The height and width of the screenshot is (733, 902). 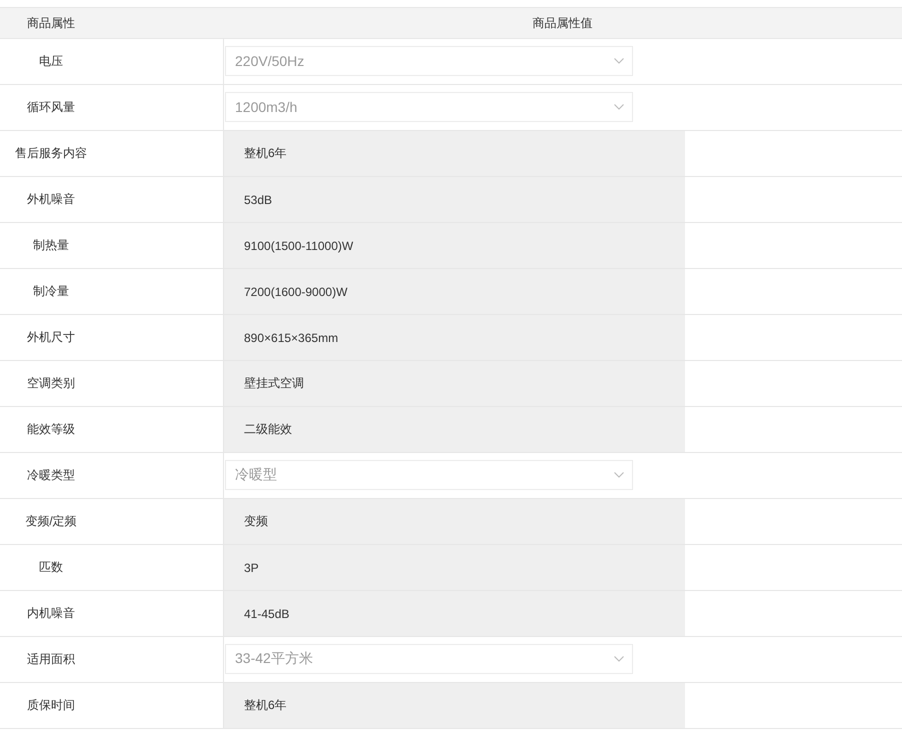 What do you see at coordinates (429, 107) in the screenshot?
I see `dropdown-field: 1200m3/h` at bounding box center [429, 107].